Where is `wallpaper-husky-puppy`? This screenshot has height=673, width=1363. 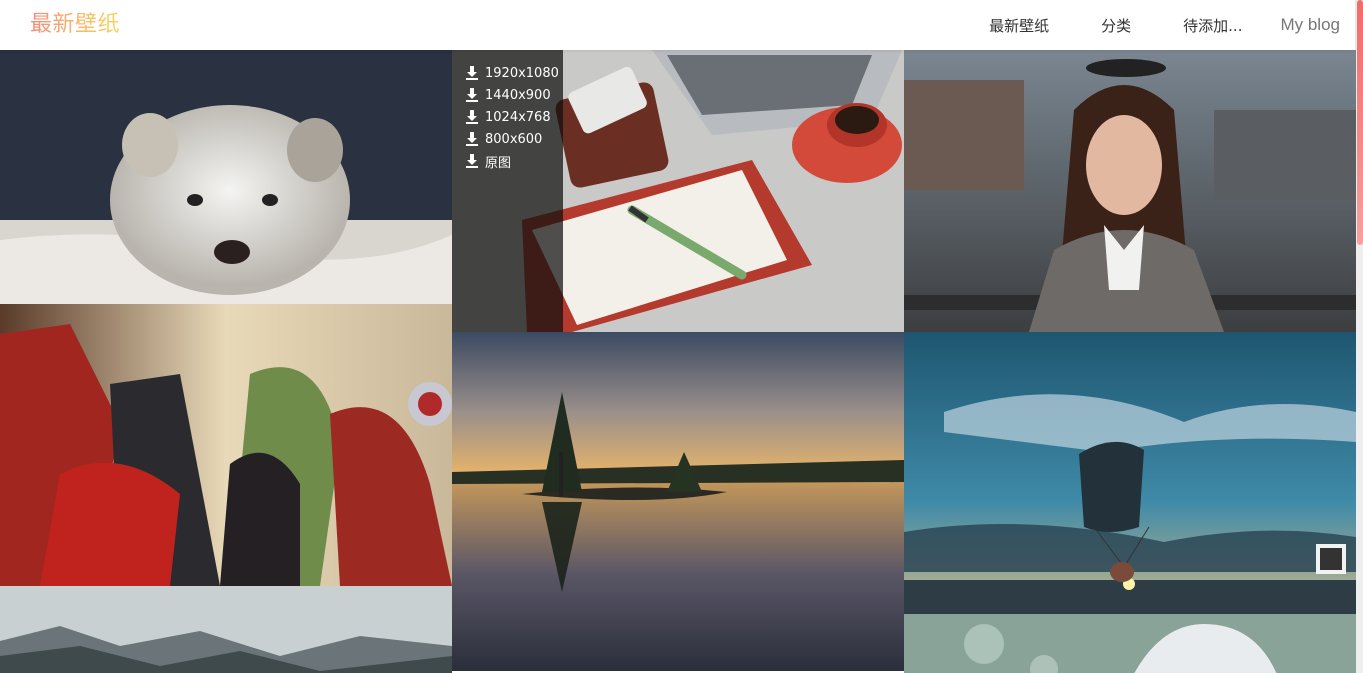
wallpaper-husky-puppy is located at coordinates (226, 177).